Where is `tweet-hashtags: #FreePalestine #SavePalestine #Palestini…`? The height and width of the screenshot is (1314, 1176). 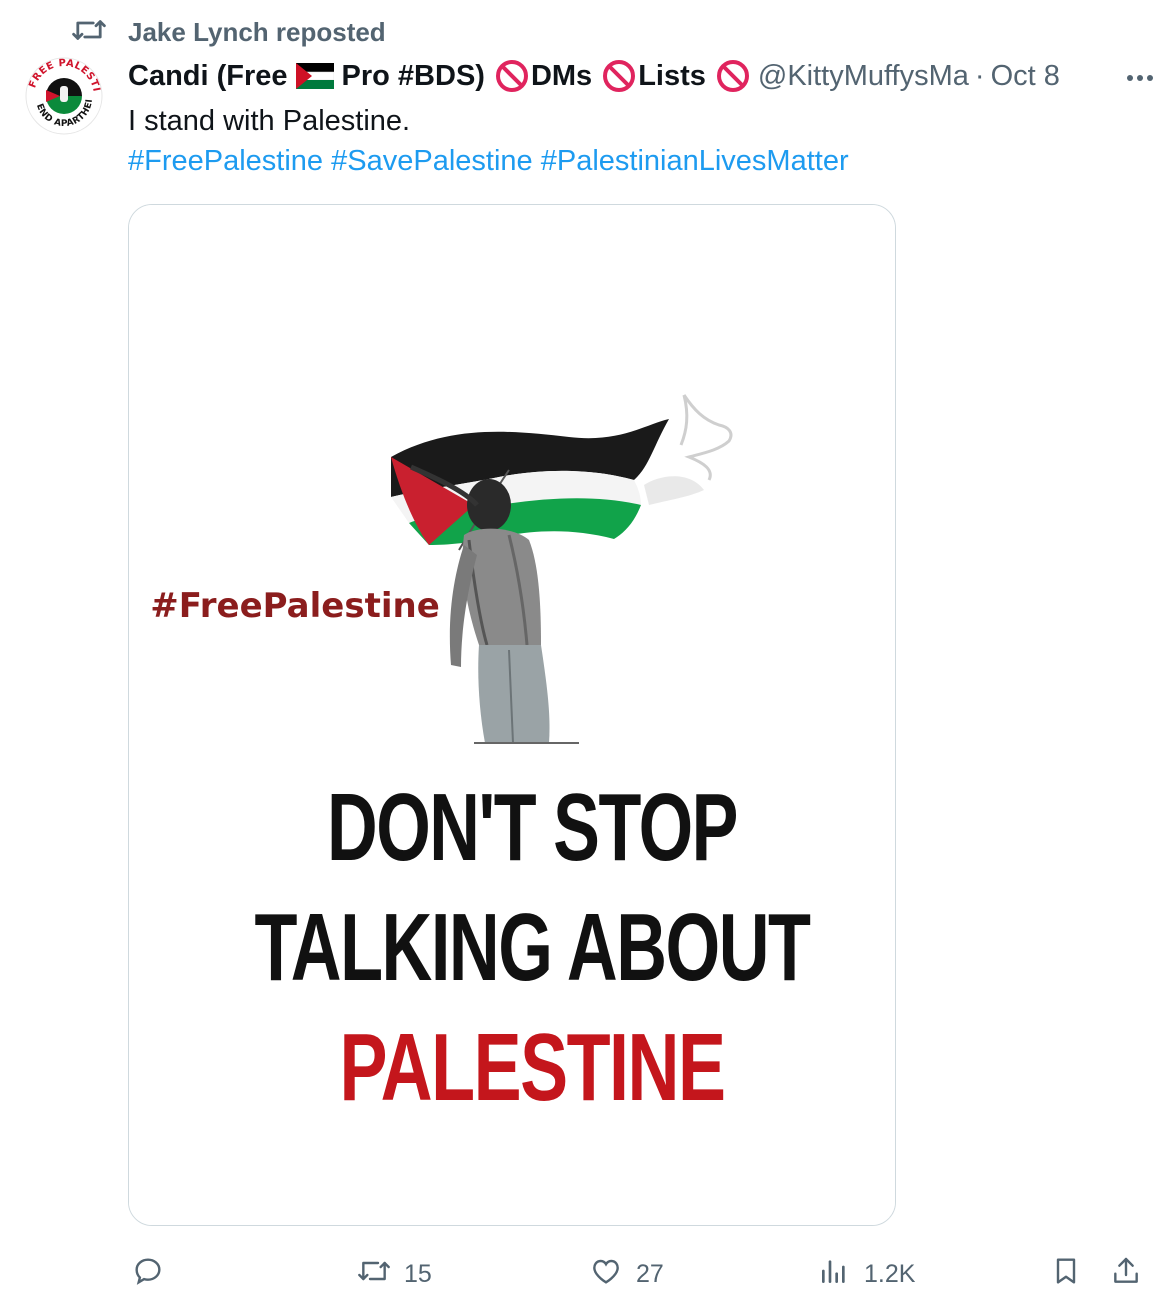
tweet-hashtags: #FreePalestine #SavePalestine #Palestini… is located at coordinates (488, 161).